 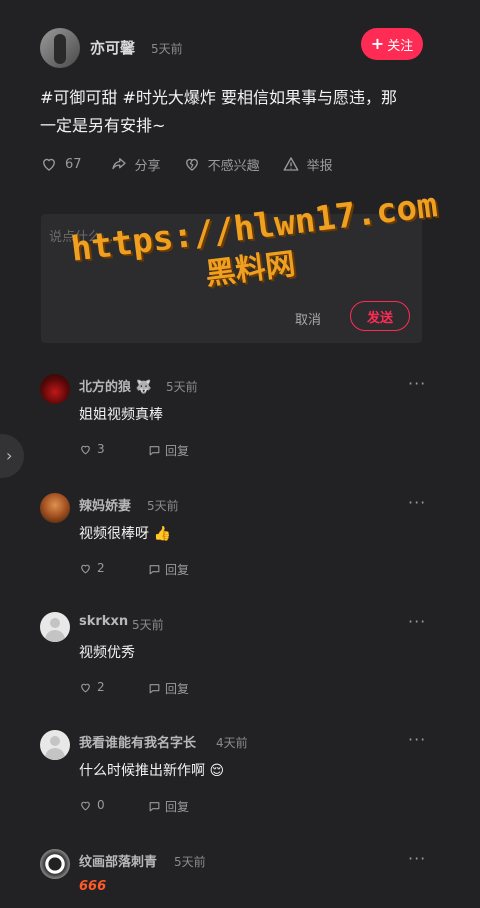 I want to click on side-expand-tab: ›, so click(x=12, y=456).